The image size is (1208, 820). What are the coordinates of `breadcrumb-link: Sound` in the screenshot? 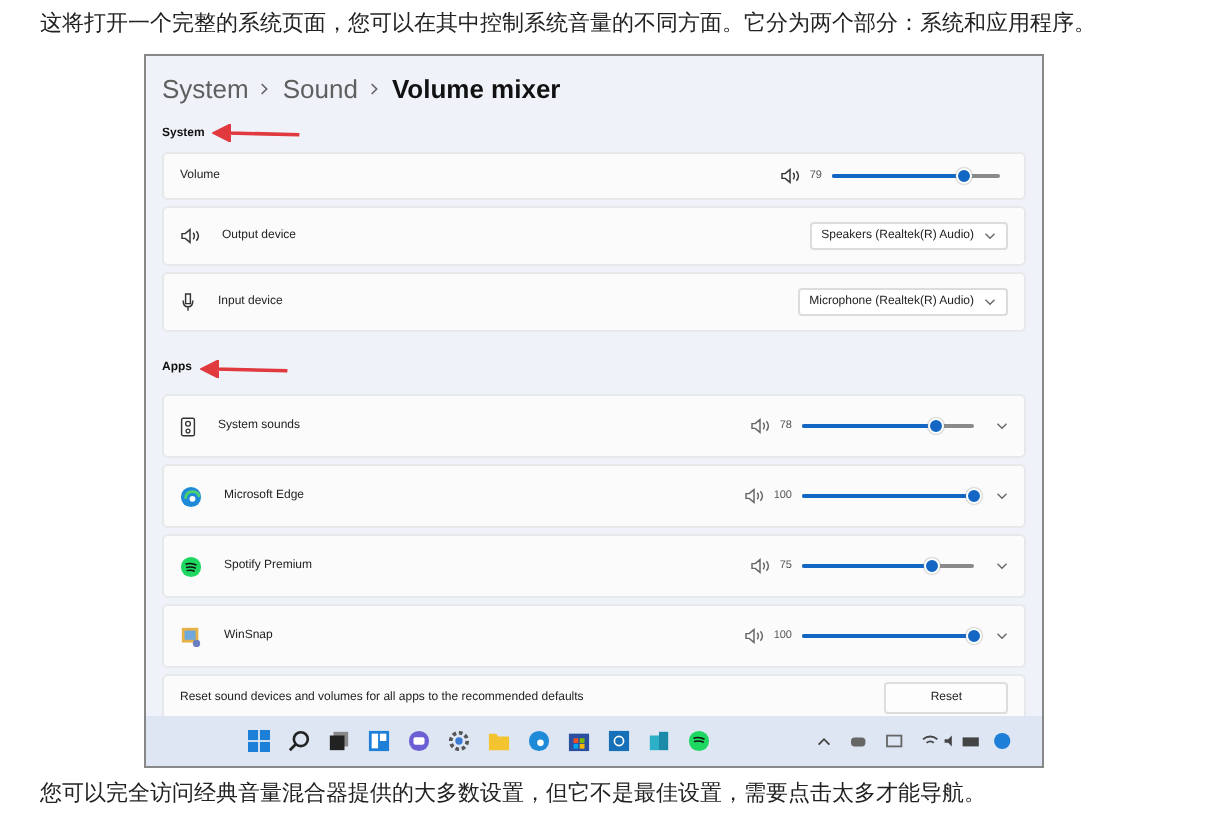 It's located at (320, 88).